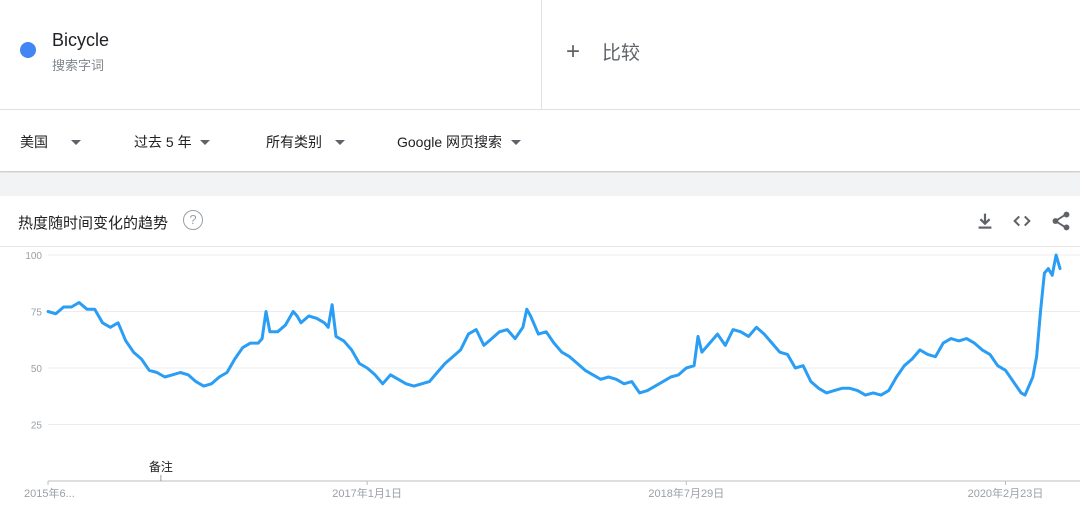  Describe the element at coordinates (1006, 493) in the screenshot. I see `x-tick-label: 2020年2月23日` at that location.